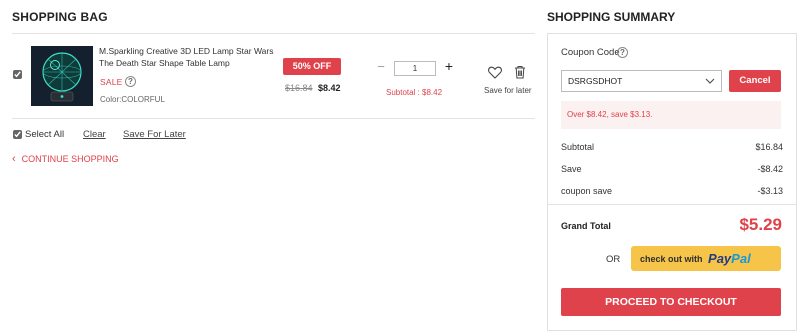  Describe the element at coordinates (587, 191) in the screenshot. I see `coupon-save-label: coupon save` at that location.